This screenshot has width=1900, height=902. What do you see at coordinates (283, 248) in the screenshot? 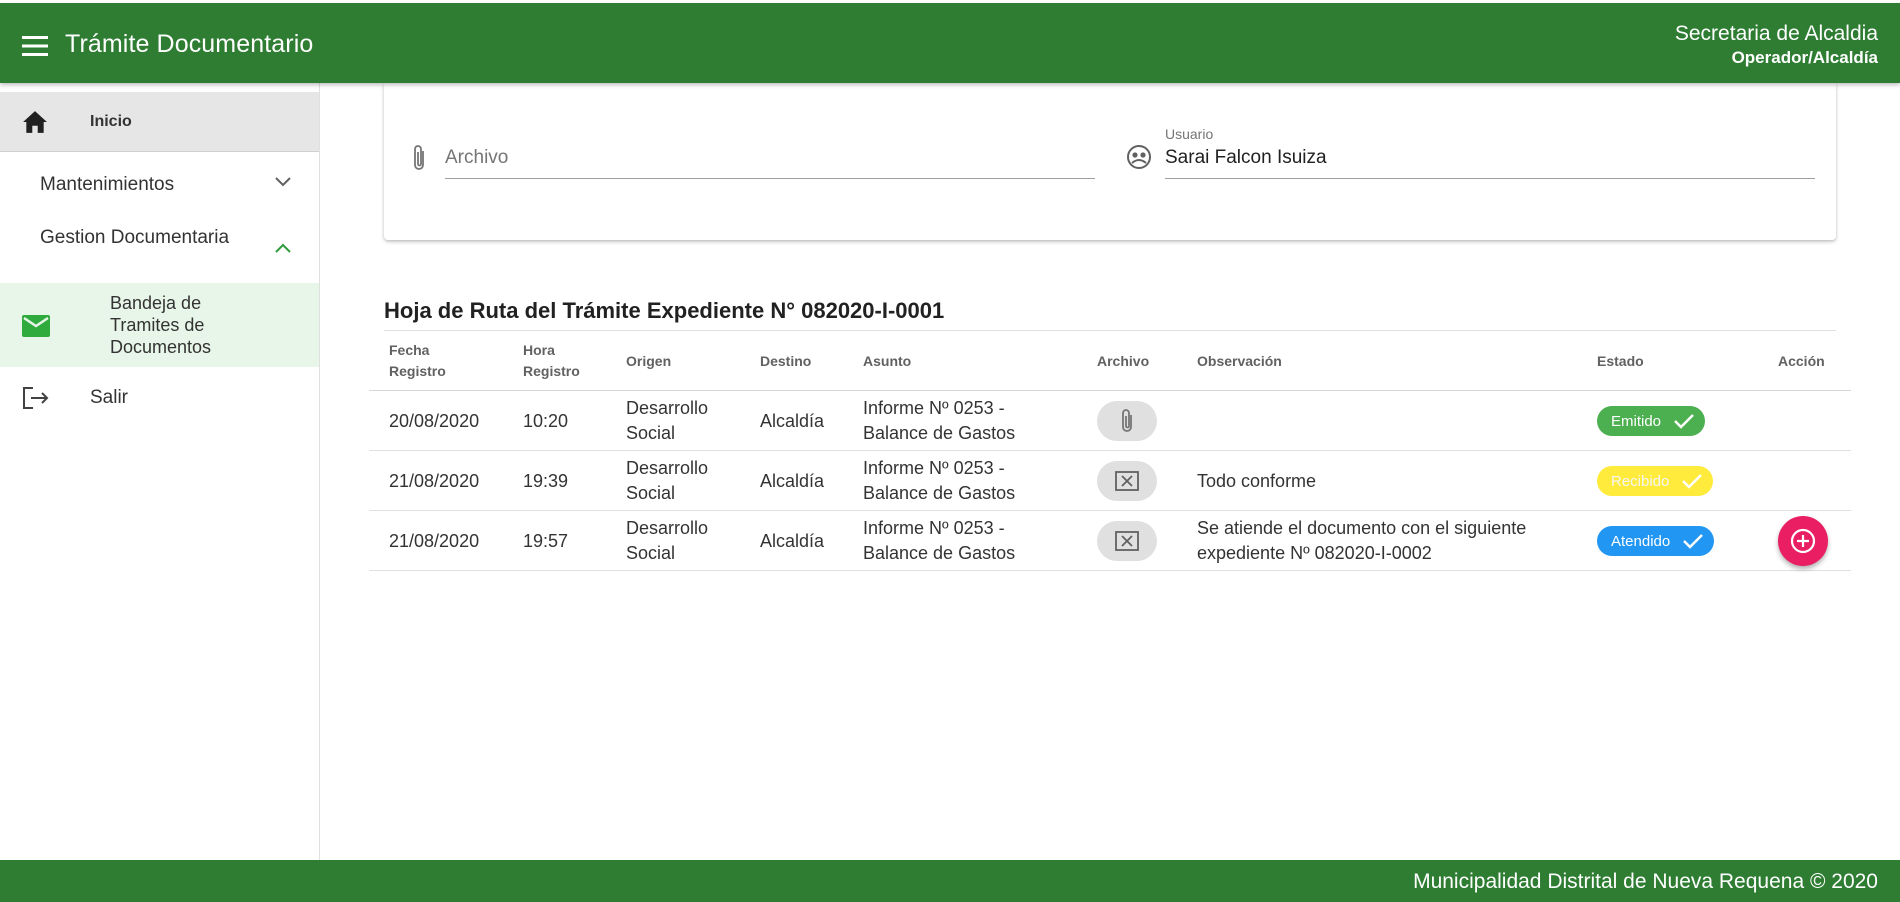
I see `chevron-up-icon` at bounding box center [283, 248].